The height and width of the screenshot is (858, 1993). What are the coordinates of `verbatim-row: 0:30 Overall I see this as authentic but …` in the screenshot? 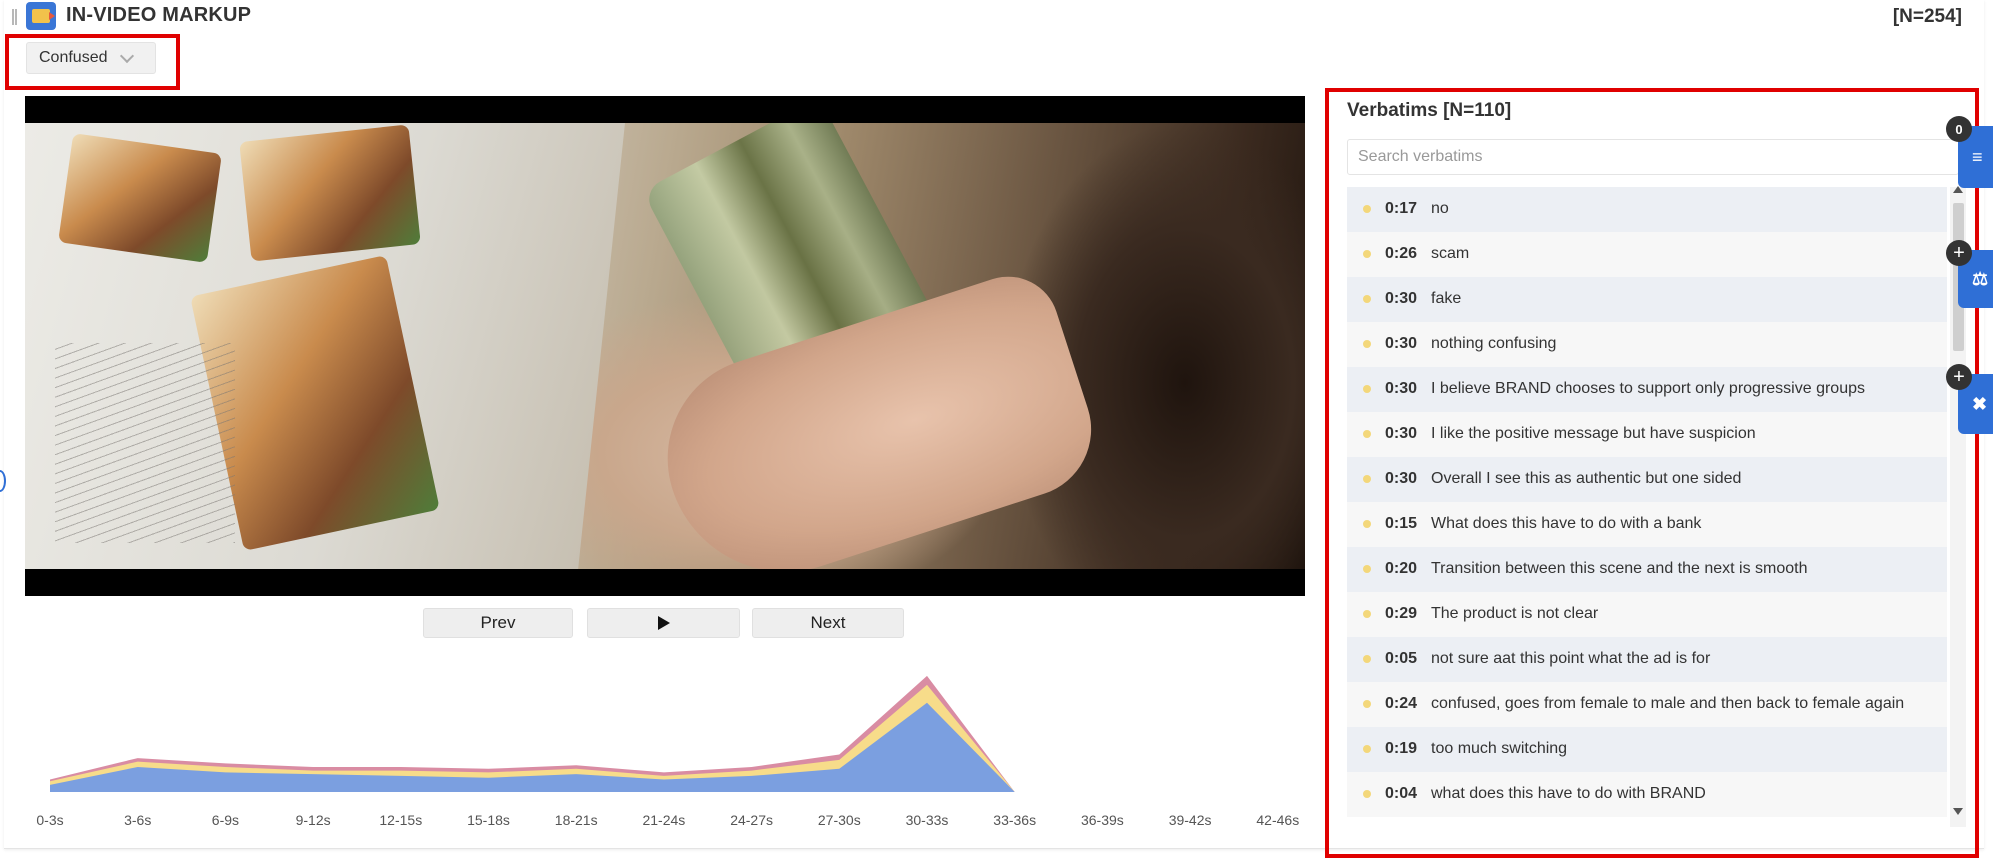 It's located at (1647, 479).